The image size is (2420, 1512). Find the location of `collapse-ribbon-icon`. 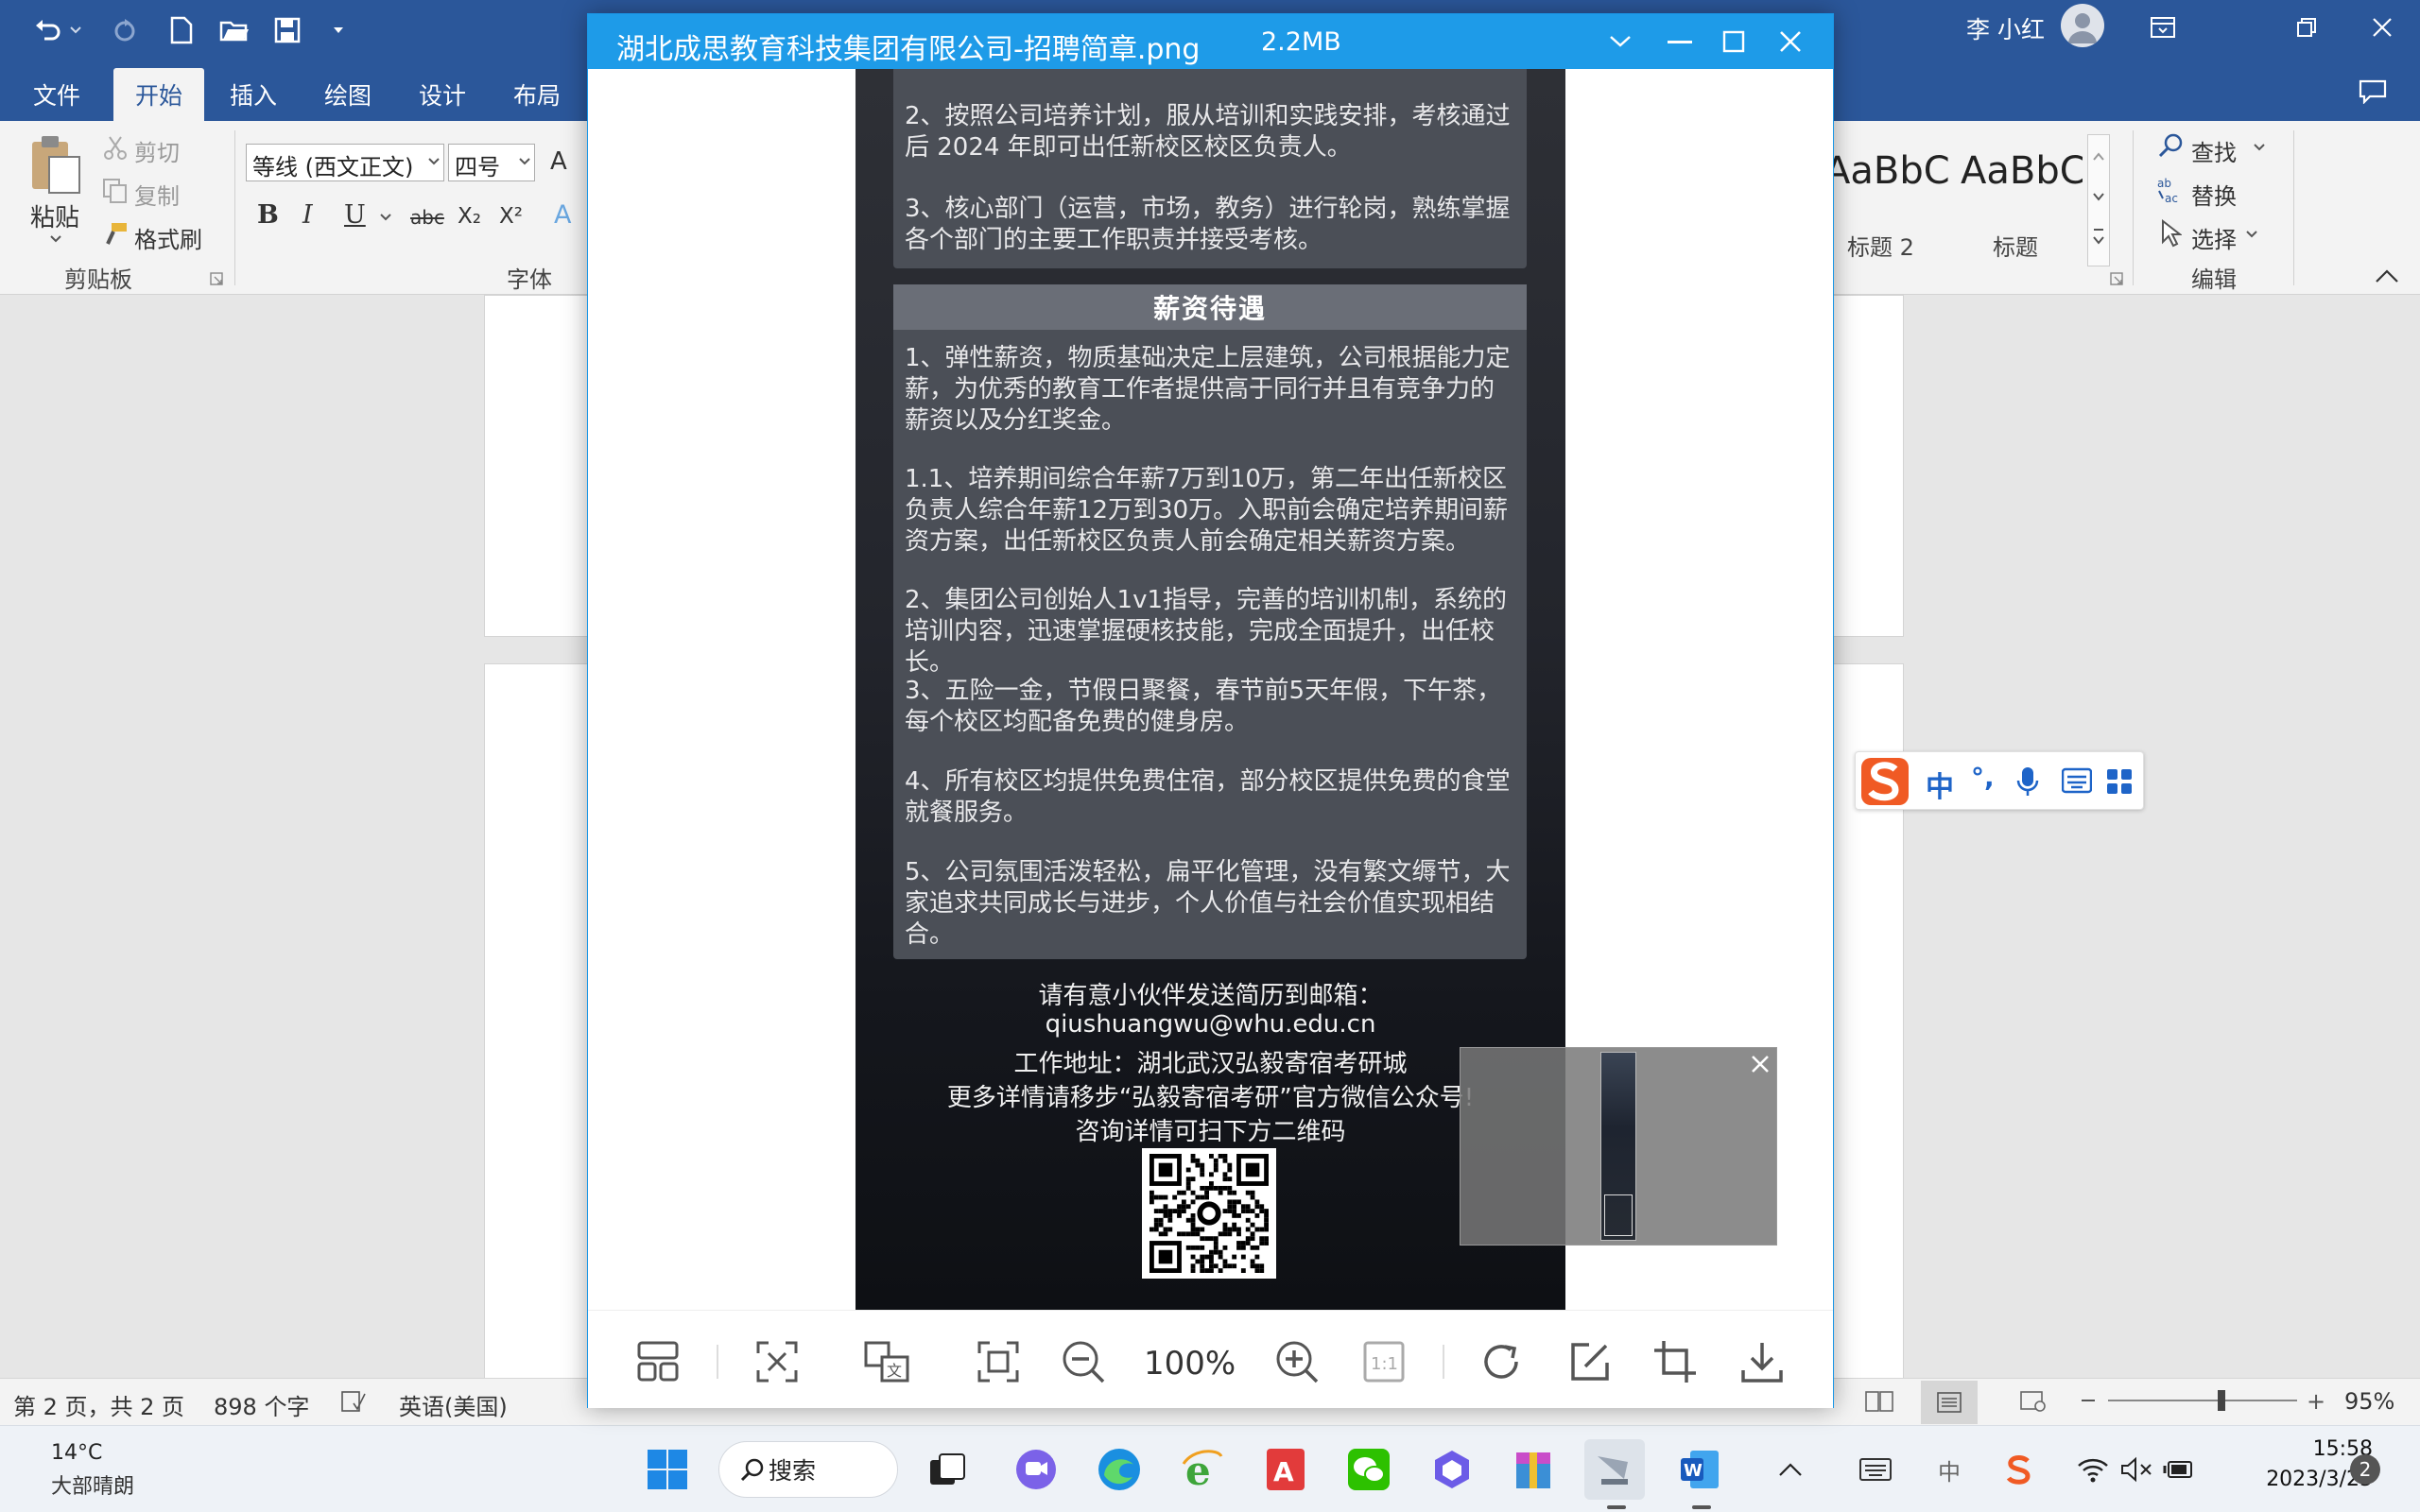

collapse-ribbon-icon is located at coordinates (2387, 276).